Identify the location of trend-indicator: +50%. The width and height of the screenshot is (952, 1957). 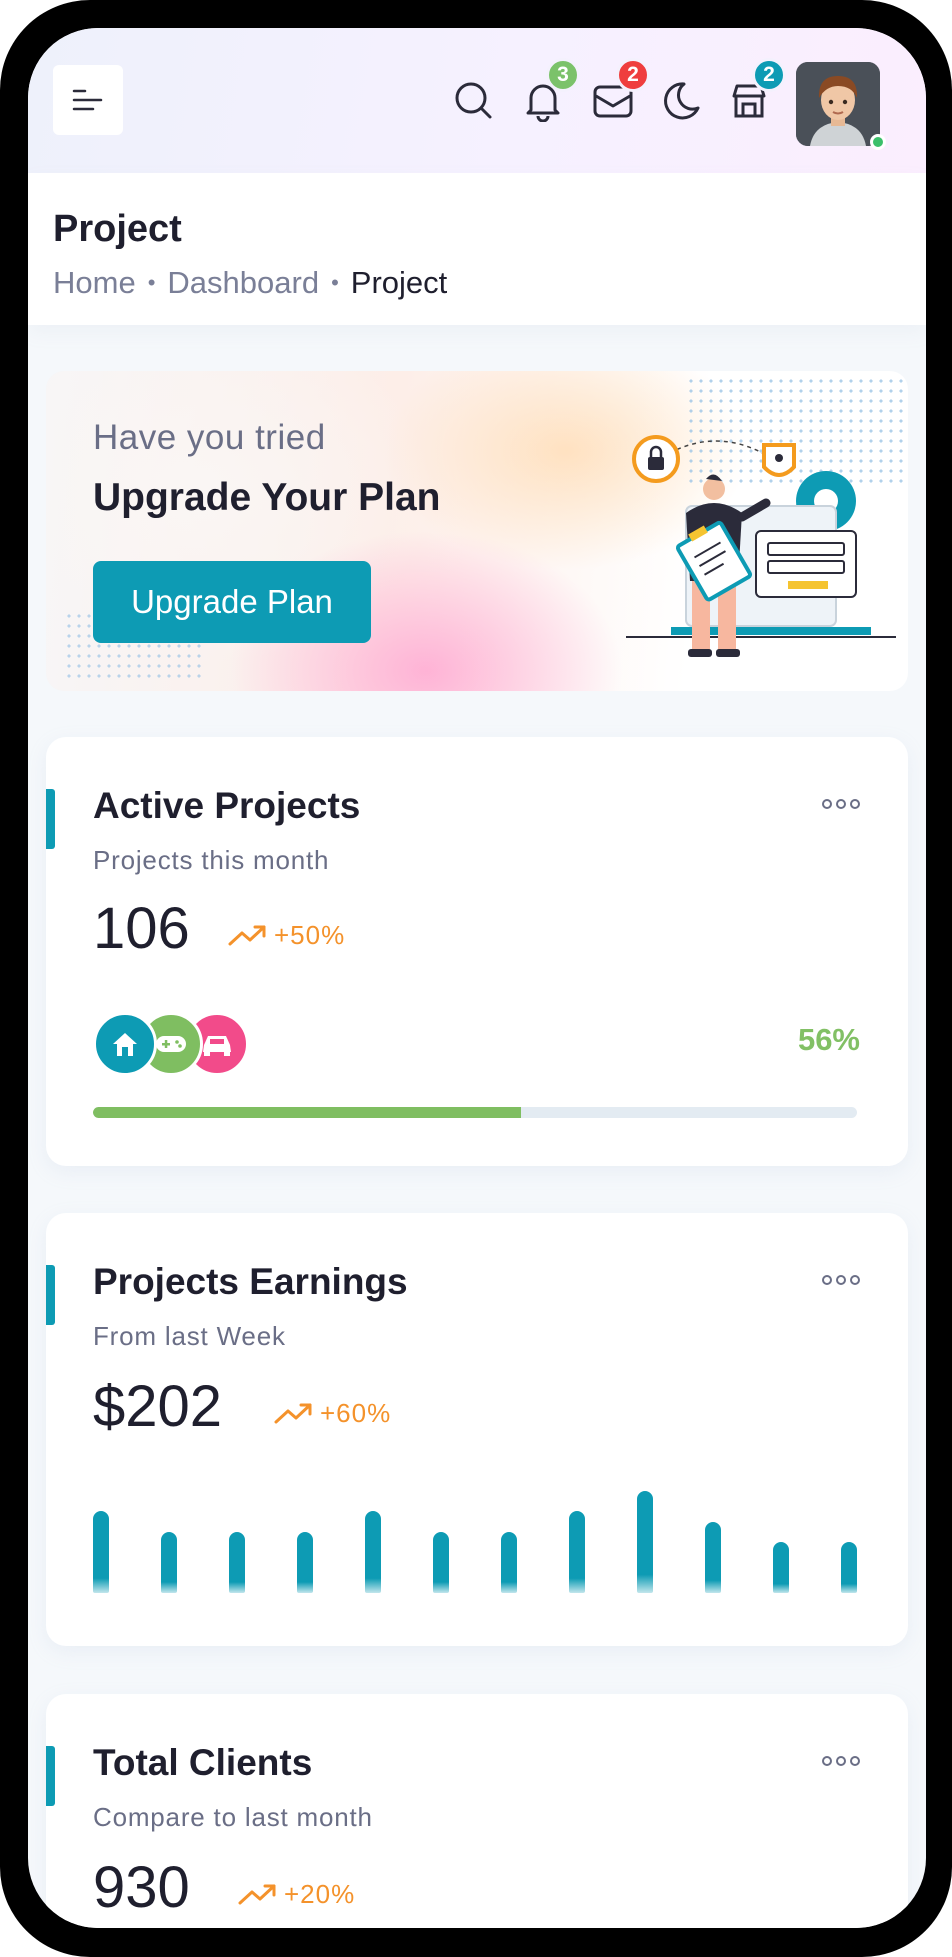
(286, 935).